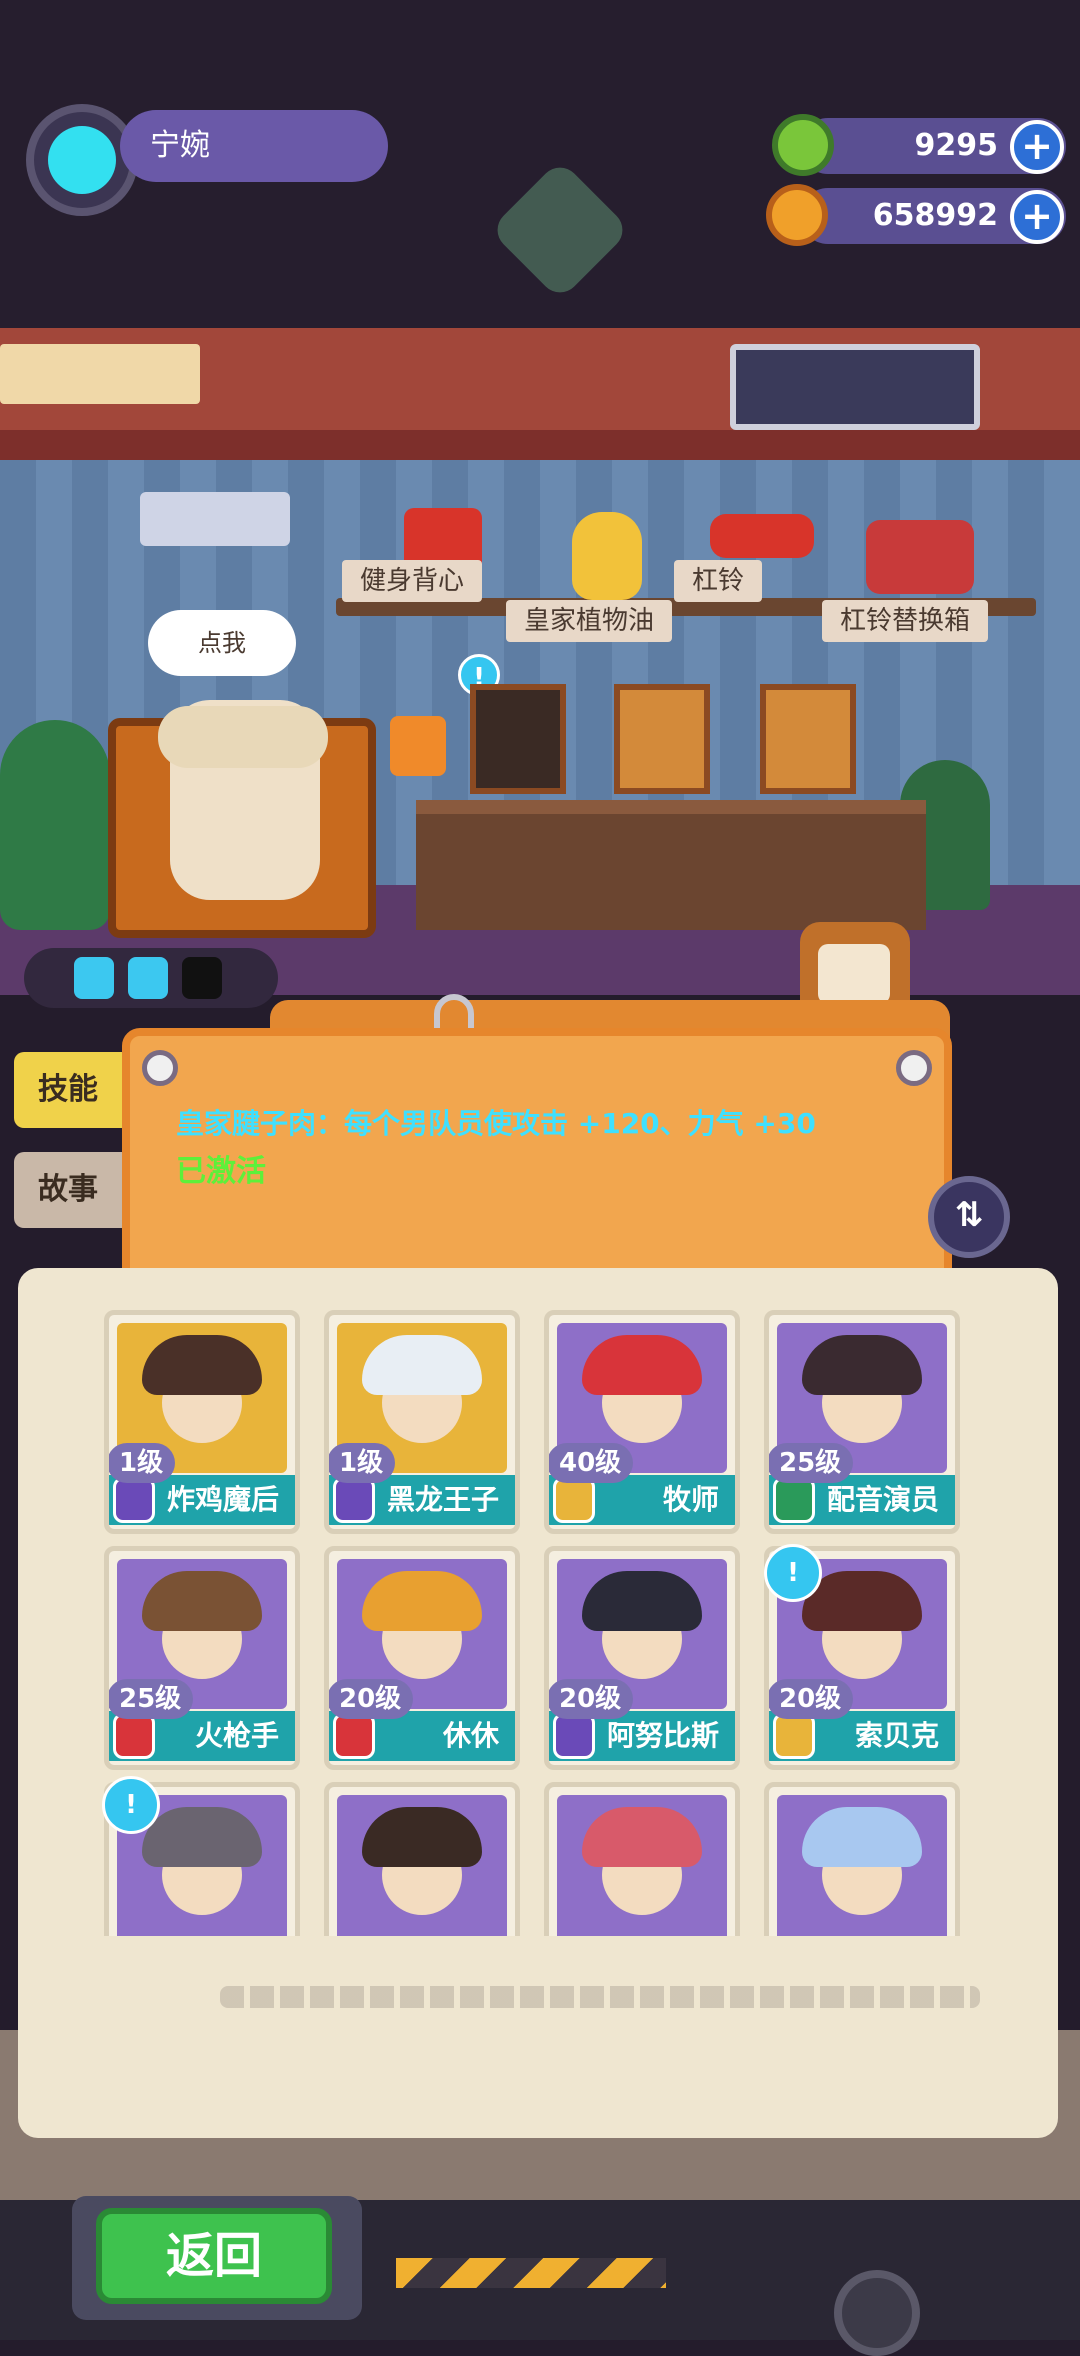  I want to click on swap-button: ⇅, so click(969, 1217).